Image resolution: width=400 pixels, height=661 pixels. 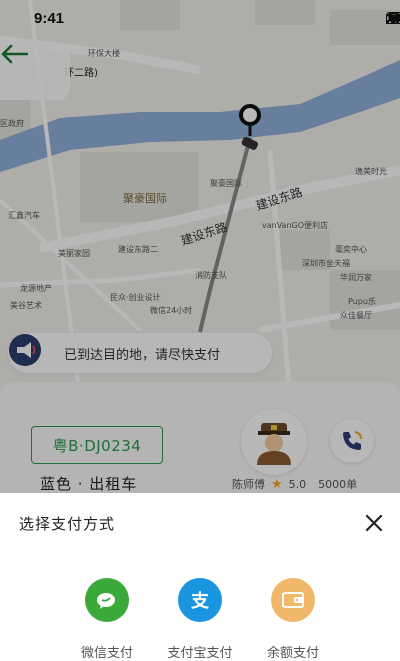 What do you see at coordinates (200, 600) in the screenshot?
I see `alipay-icon: 支` at bounding box center [200, 600].